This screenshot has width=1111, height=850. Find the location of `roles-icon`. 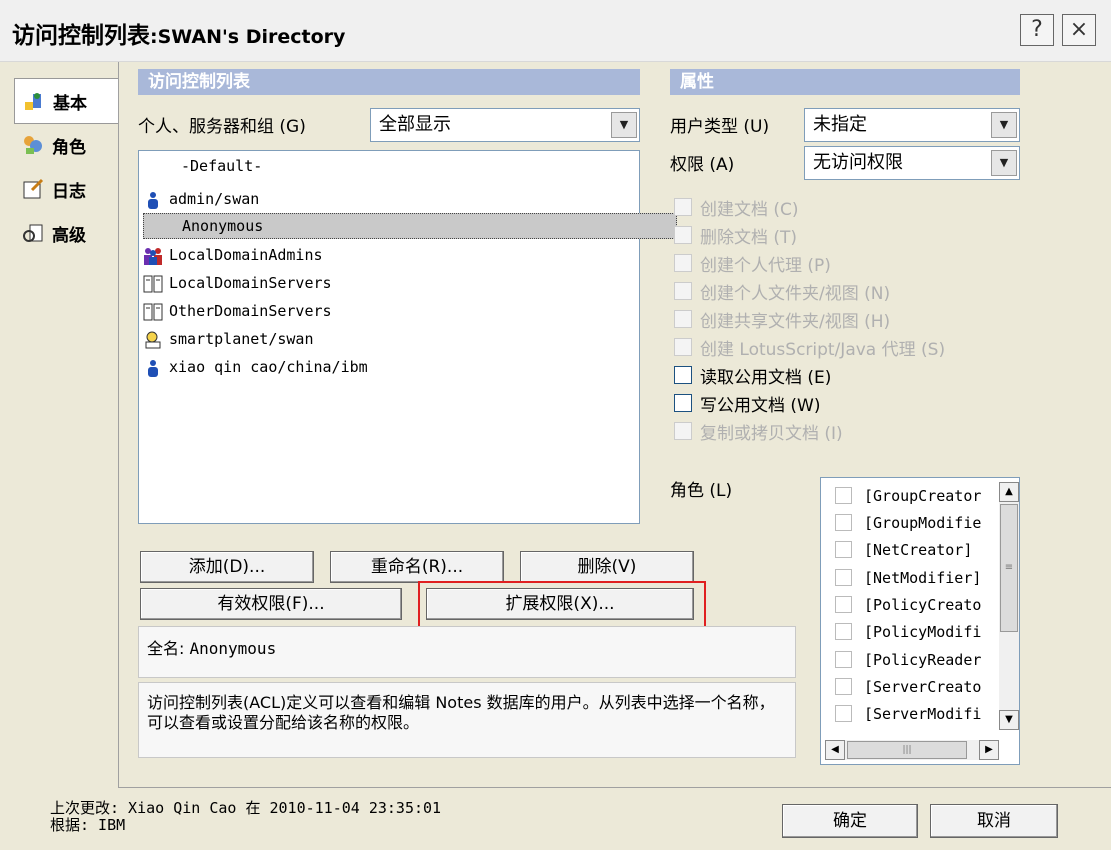

roles-icon is located at coordinates (33, 145).